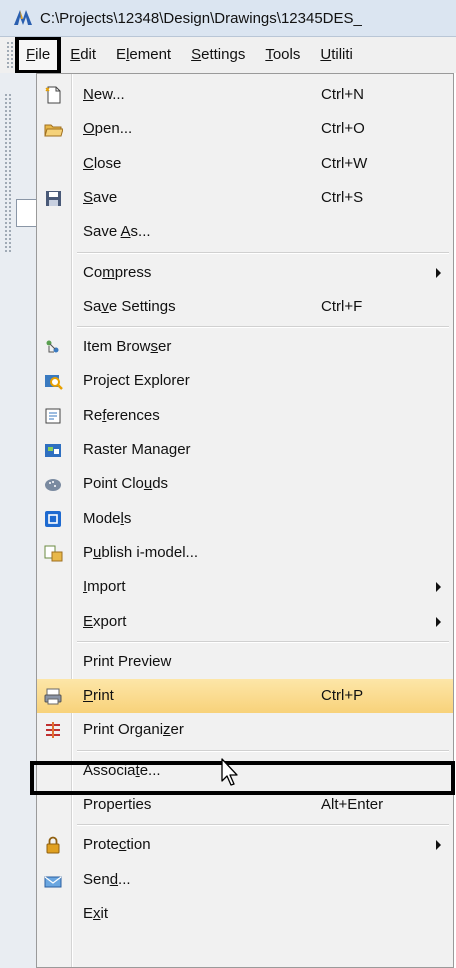  Describe the element at coordinates (133, 415) in the screenshot. I see `label-part: erences` at that location.